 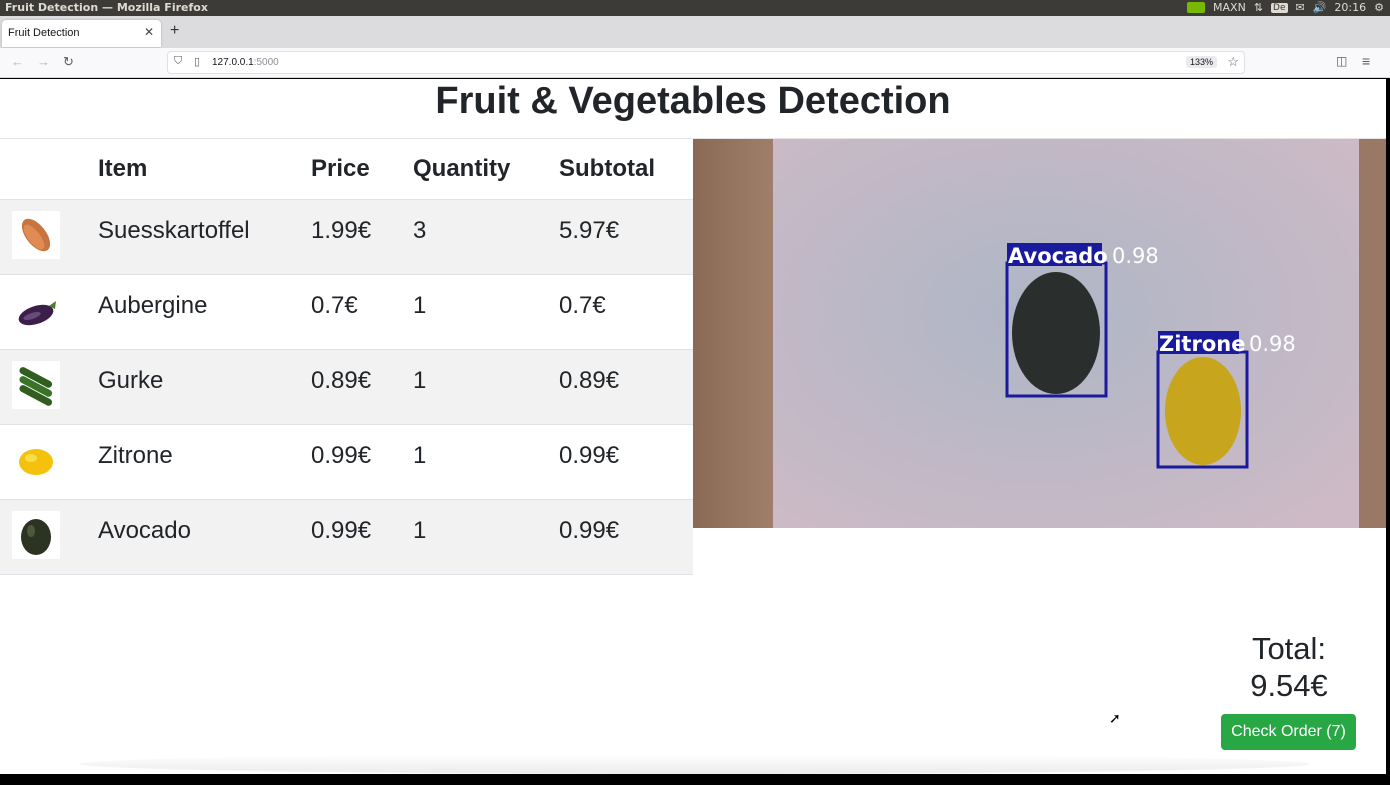 I want to click on page-title: Fruit & Vegetables Detection, so click(x=693, y=101).